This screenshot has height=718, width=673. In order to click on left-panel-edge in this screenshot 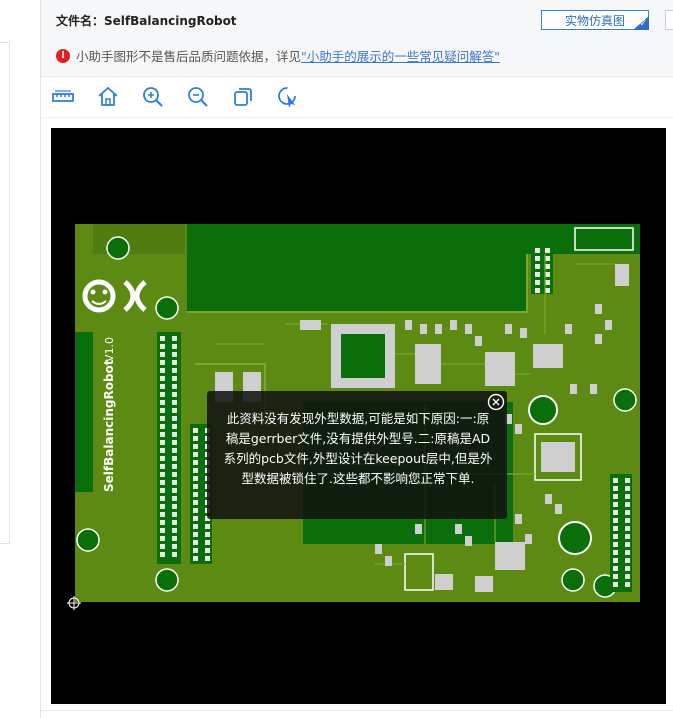, I will do `click(5, 293)`.